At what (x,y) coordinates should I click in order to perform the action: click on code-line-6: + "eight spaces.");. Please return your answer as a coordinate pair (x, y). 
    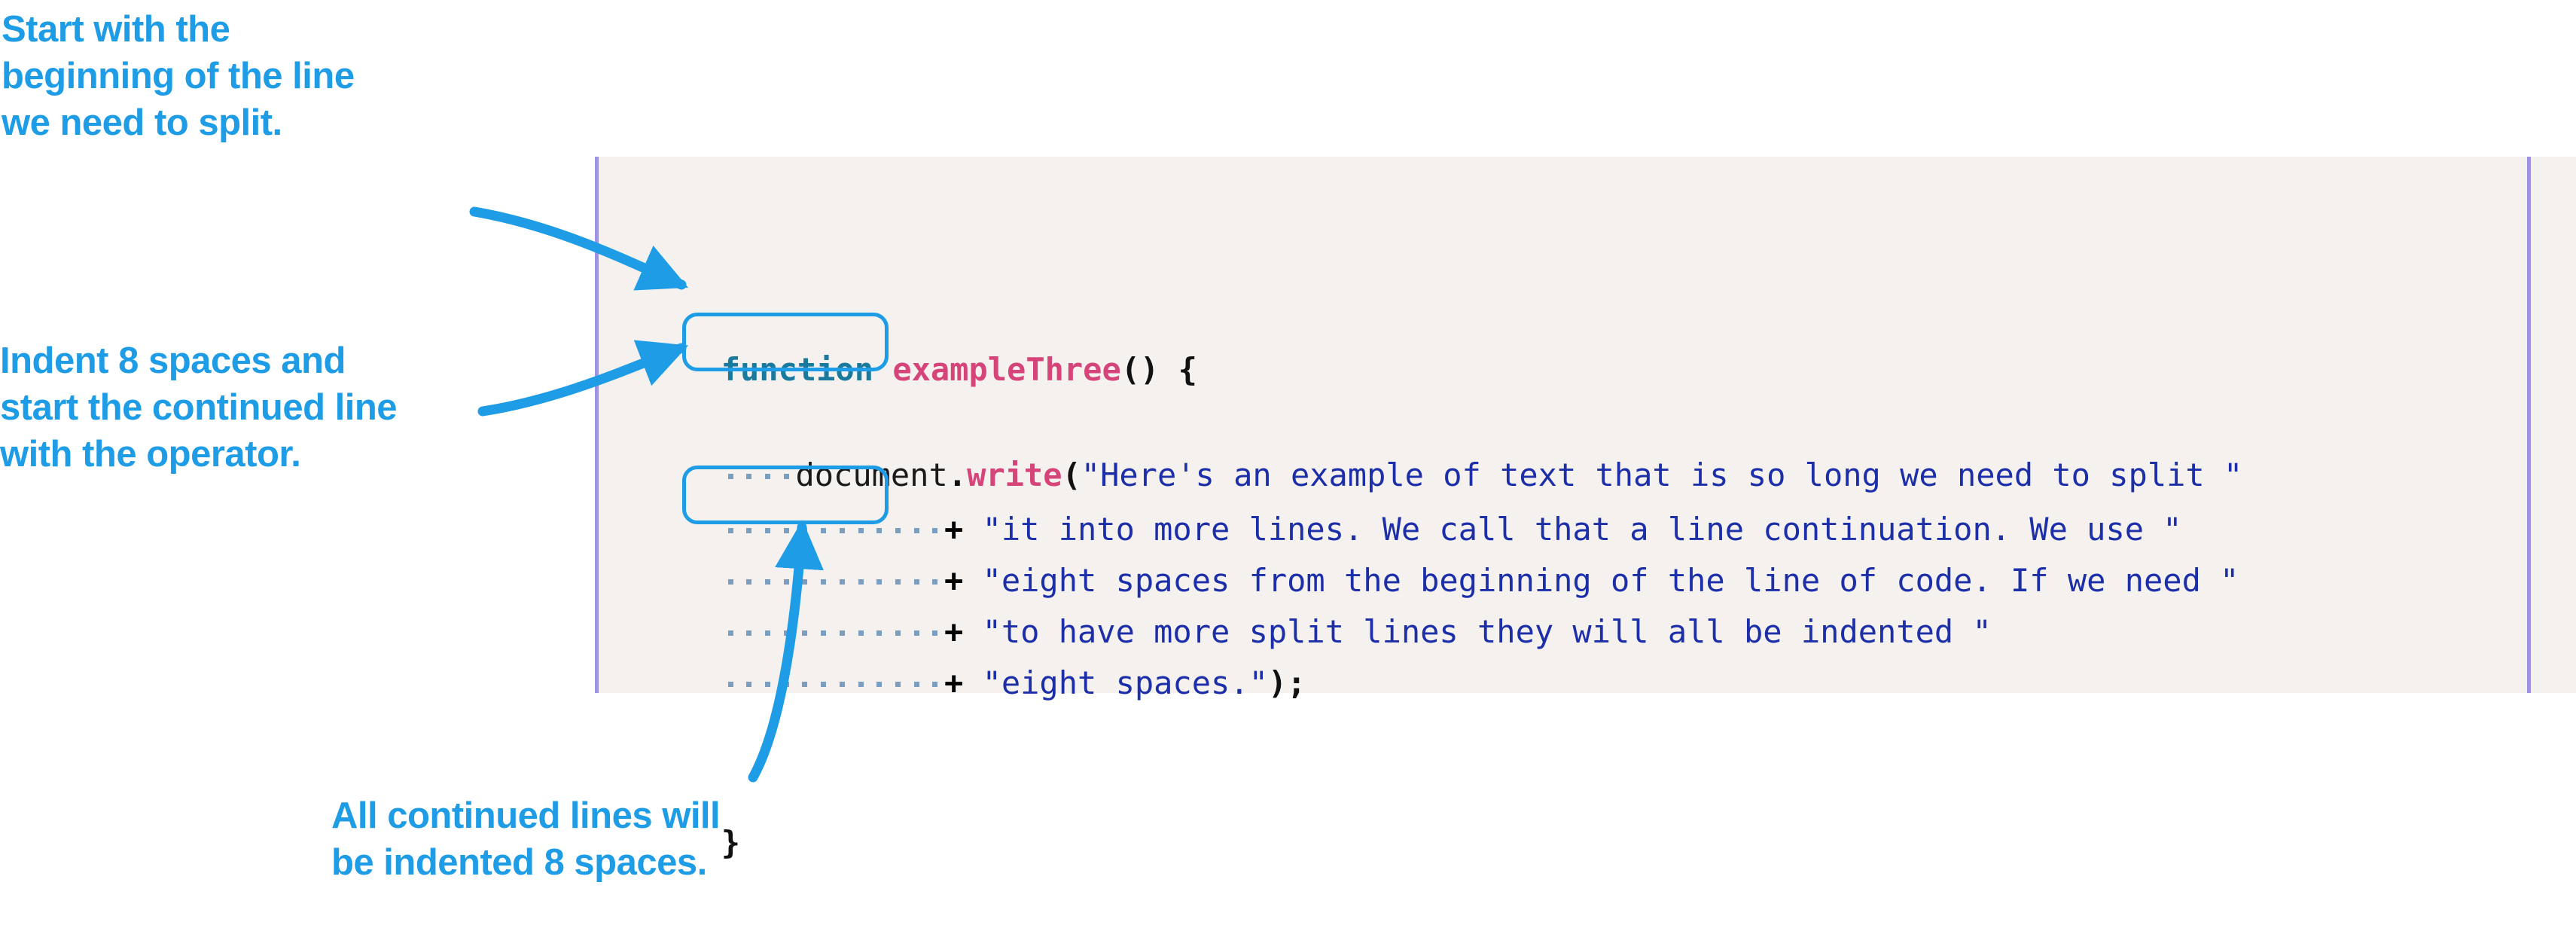
    Looking at the image, I should click on (956, 683).